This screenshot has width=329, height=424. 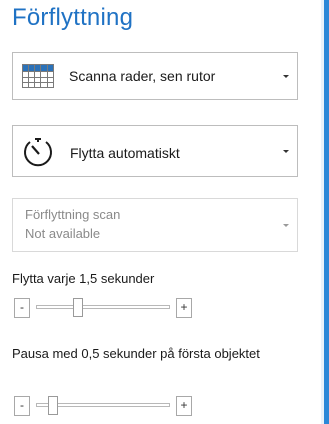 I want to click on scan-movement-label: Förflyttning scan, so click(x=73, y=214).